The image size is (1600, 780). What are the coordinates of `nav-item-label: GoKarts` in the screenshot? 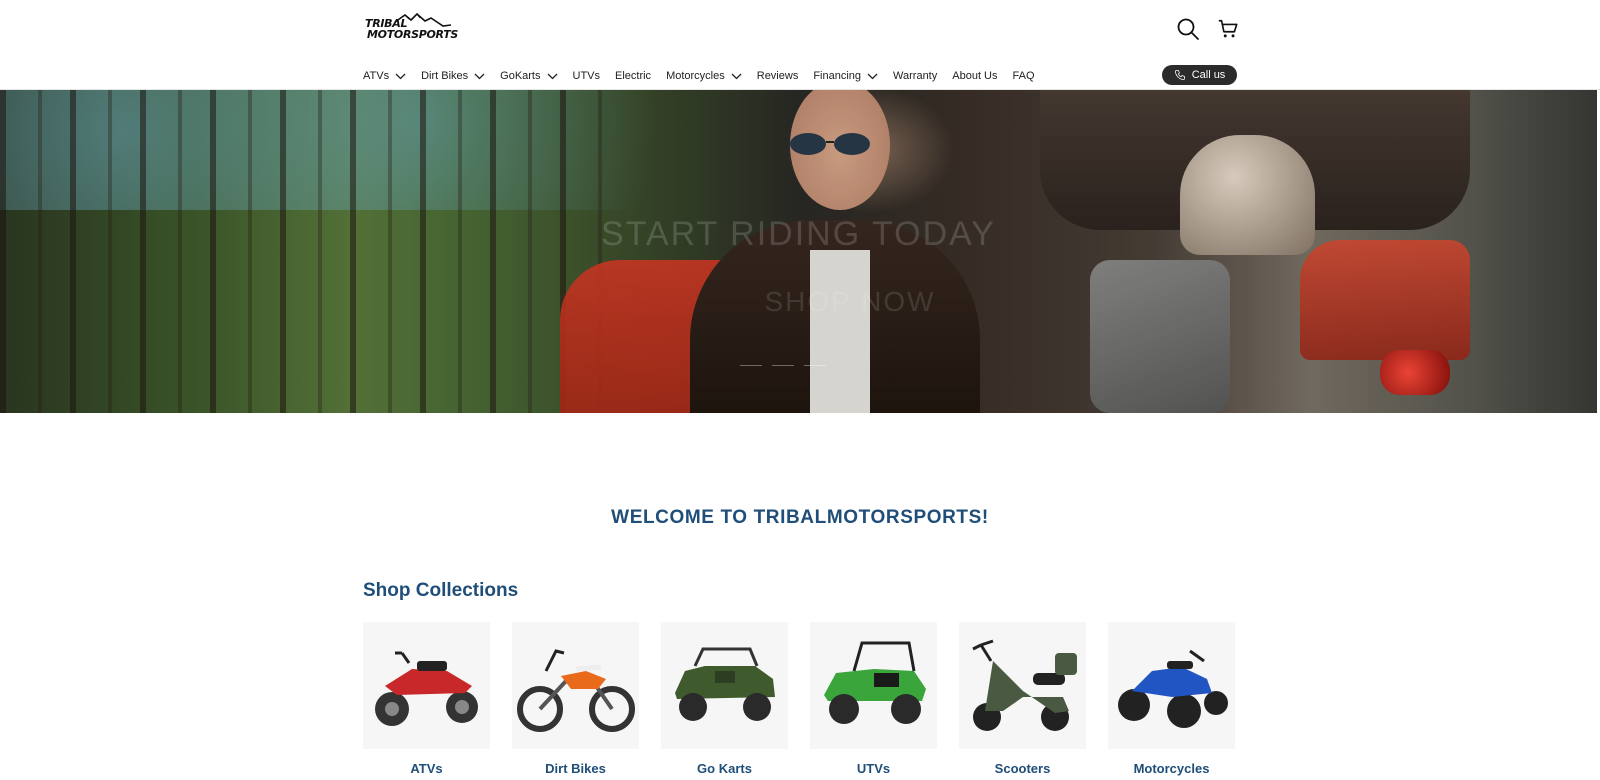 It's located at (520, 76).